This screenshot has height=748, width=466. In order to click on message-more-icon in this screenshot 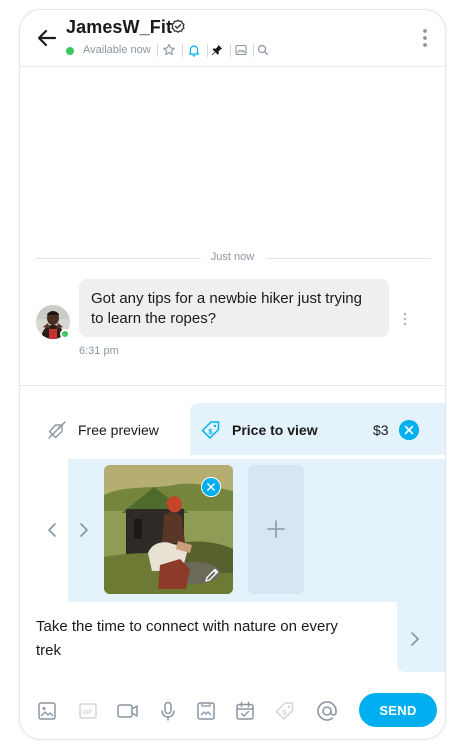, I will do `click(405, 319)`.